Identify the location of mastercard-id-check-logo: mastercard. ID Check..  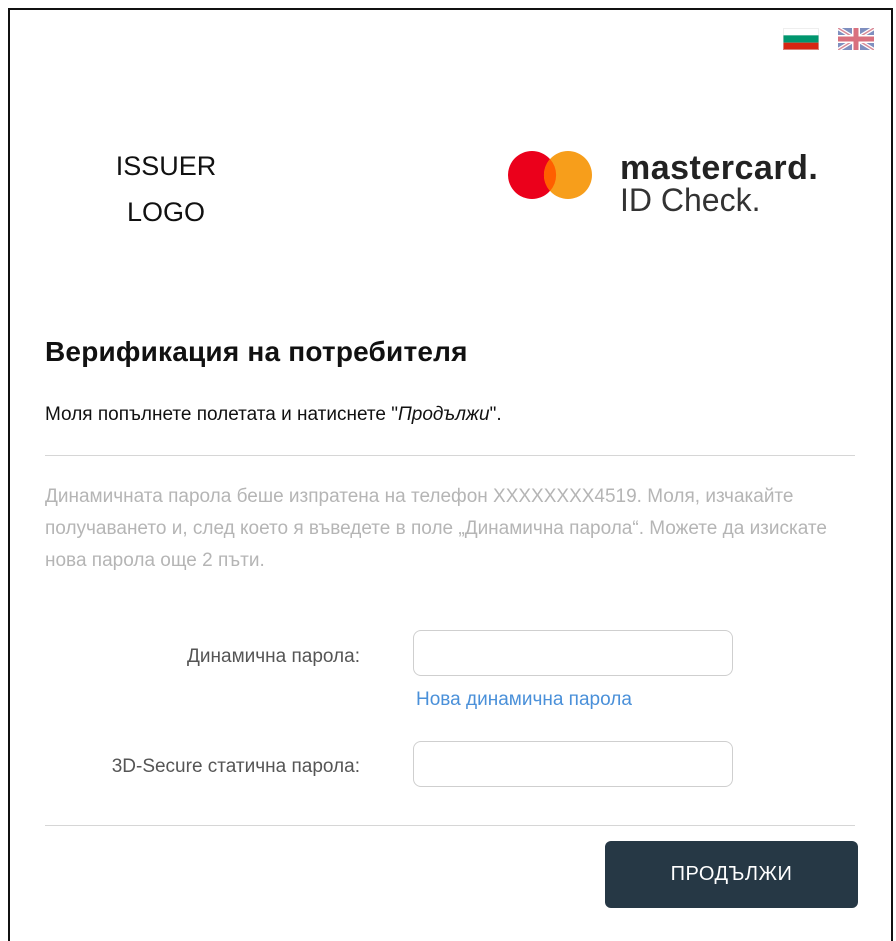
(670, 185).